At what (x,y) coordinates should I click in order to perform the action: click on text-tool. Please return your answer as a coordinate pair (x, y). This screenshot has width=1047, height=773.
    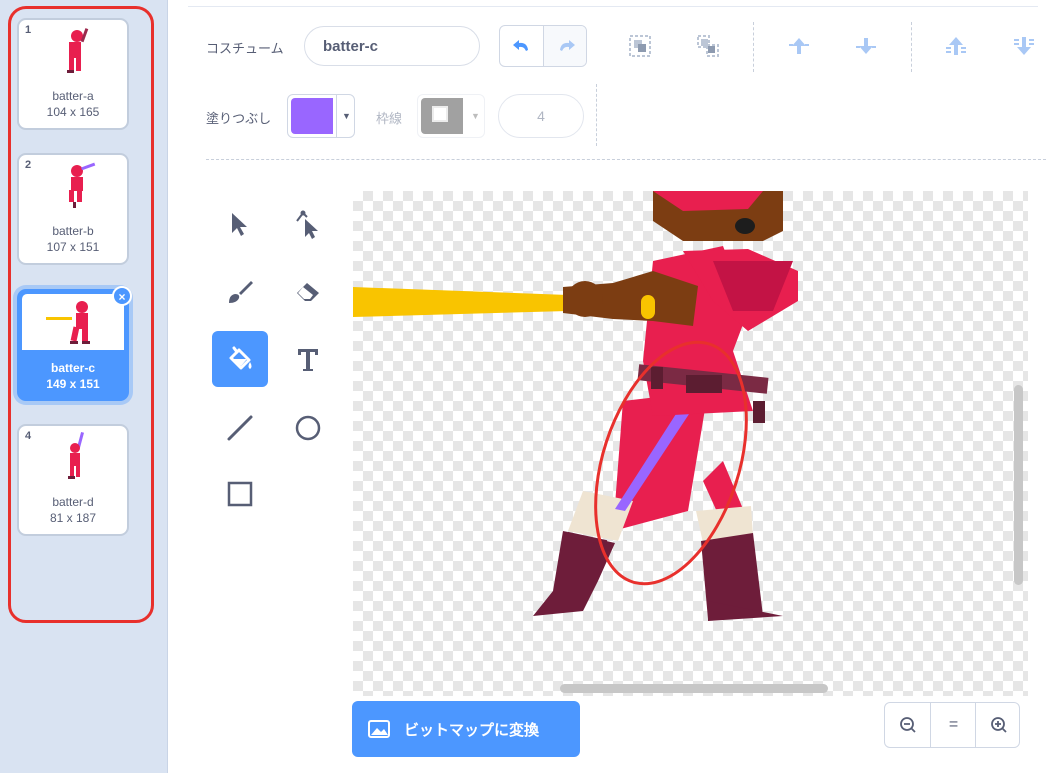
    Looking at the image, I should click on (308, 359).